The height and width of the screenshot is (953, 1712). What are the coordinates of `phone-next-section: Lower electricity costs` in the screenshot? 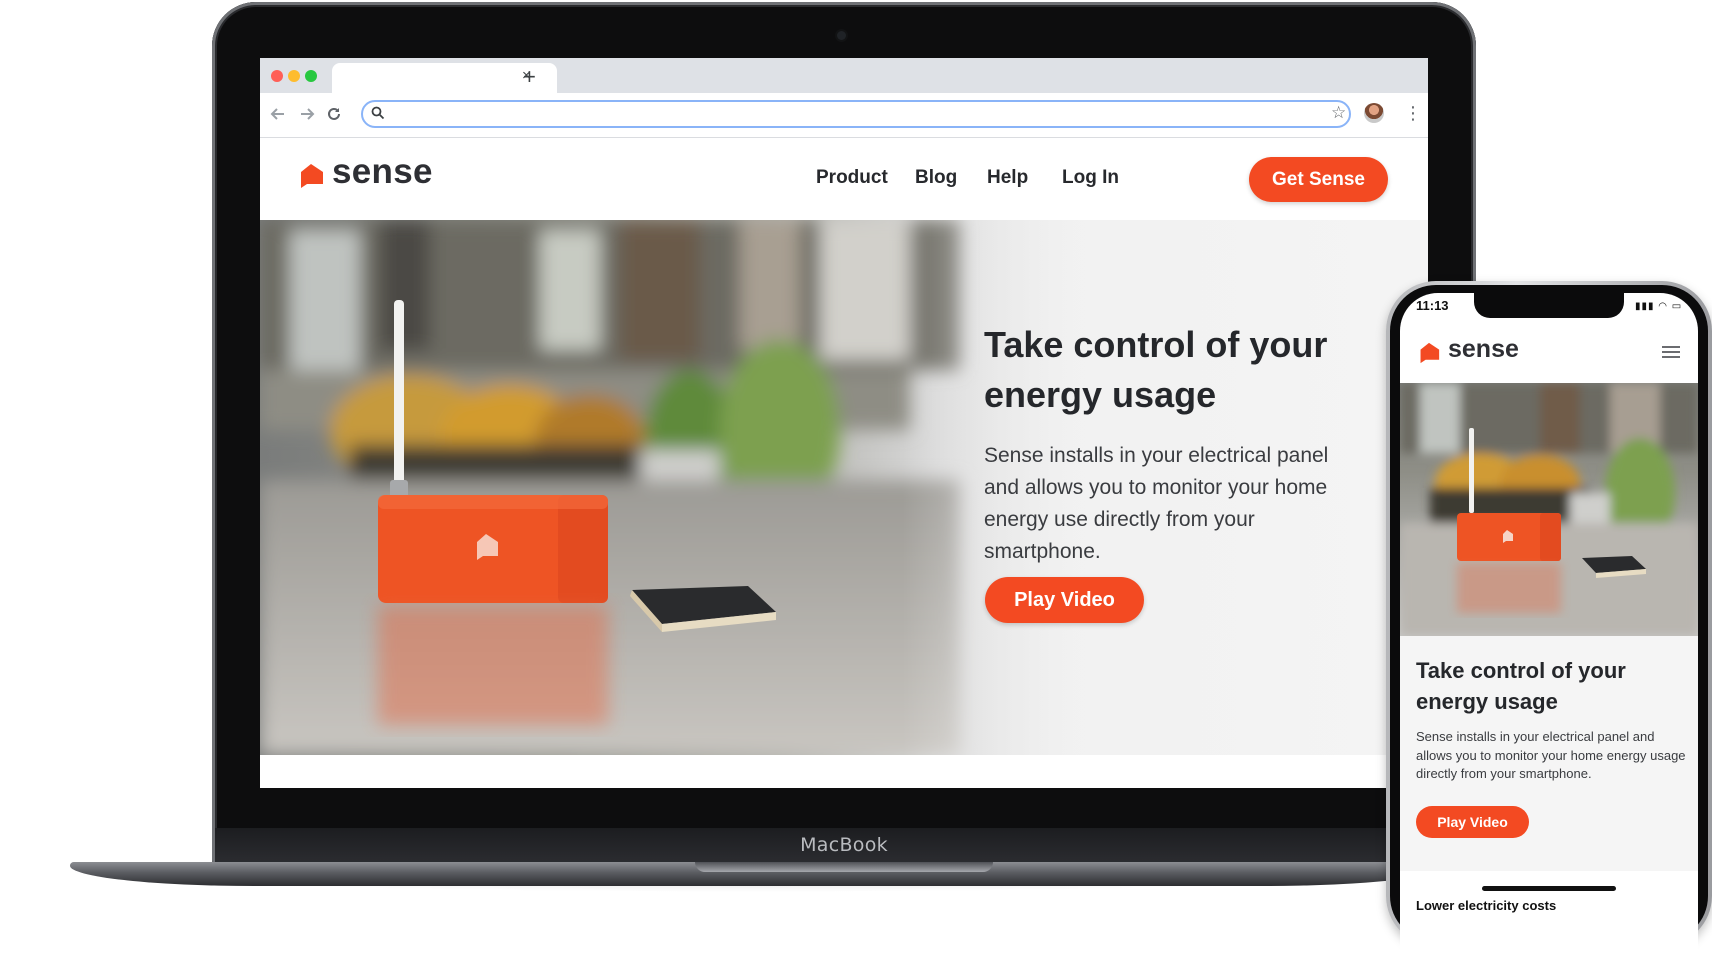 It's located at (1549, 901).